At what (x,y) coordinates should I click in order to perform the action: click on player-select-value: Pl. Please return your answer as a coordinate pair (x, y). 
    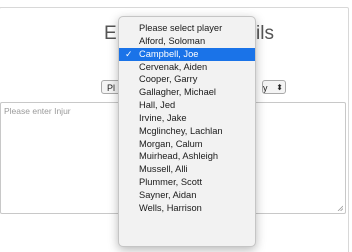
    Looking at the image, I should click on (111, 88).